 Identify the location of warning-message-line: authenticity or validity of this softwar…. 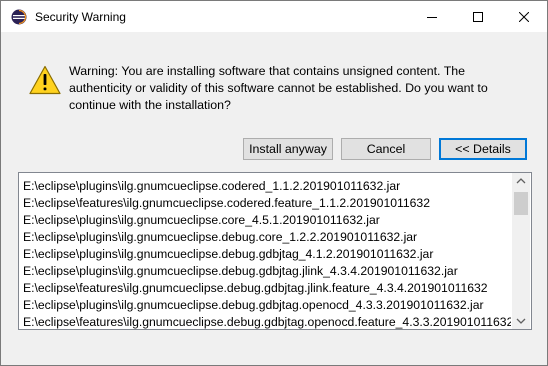
(278, 88).